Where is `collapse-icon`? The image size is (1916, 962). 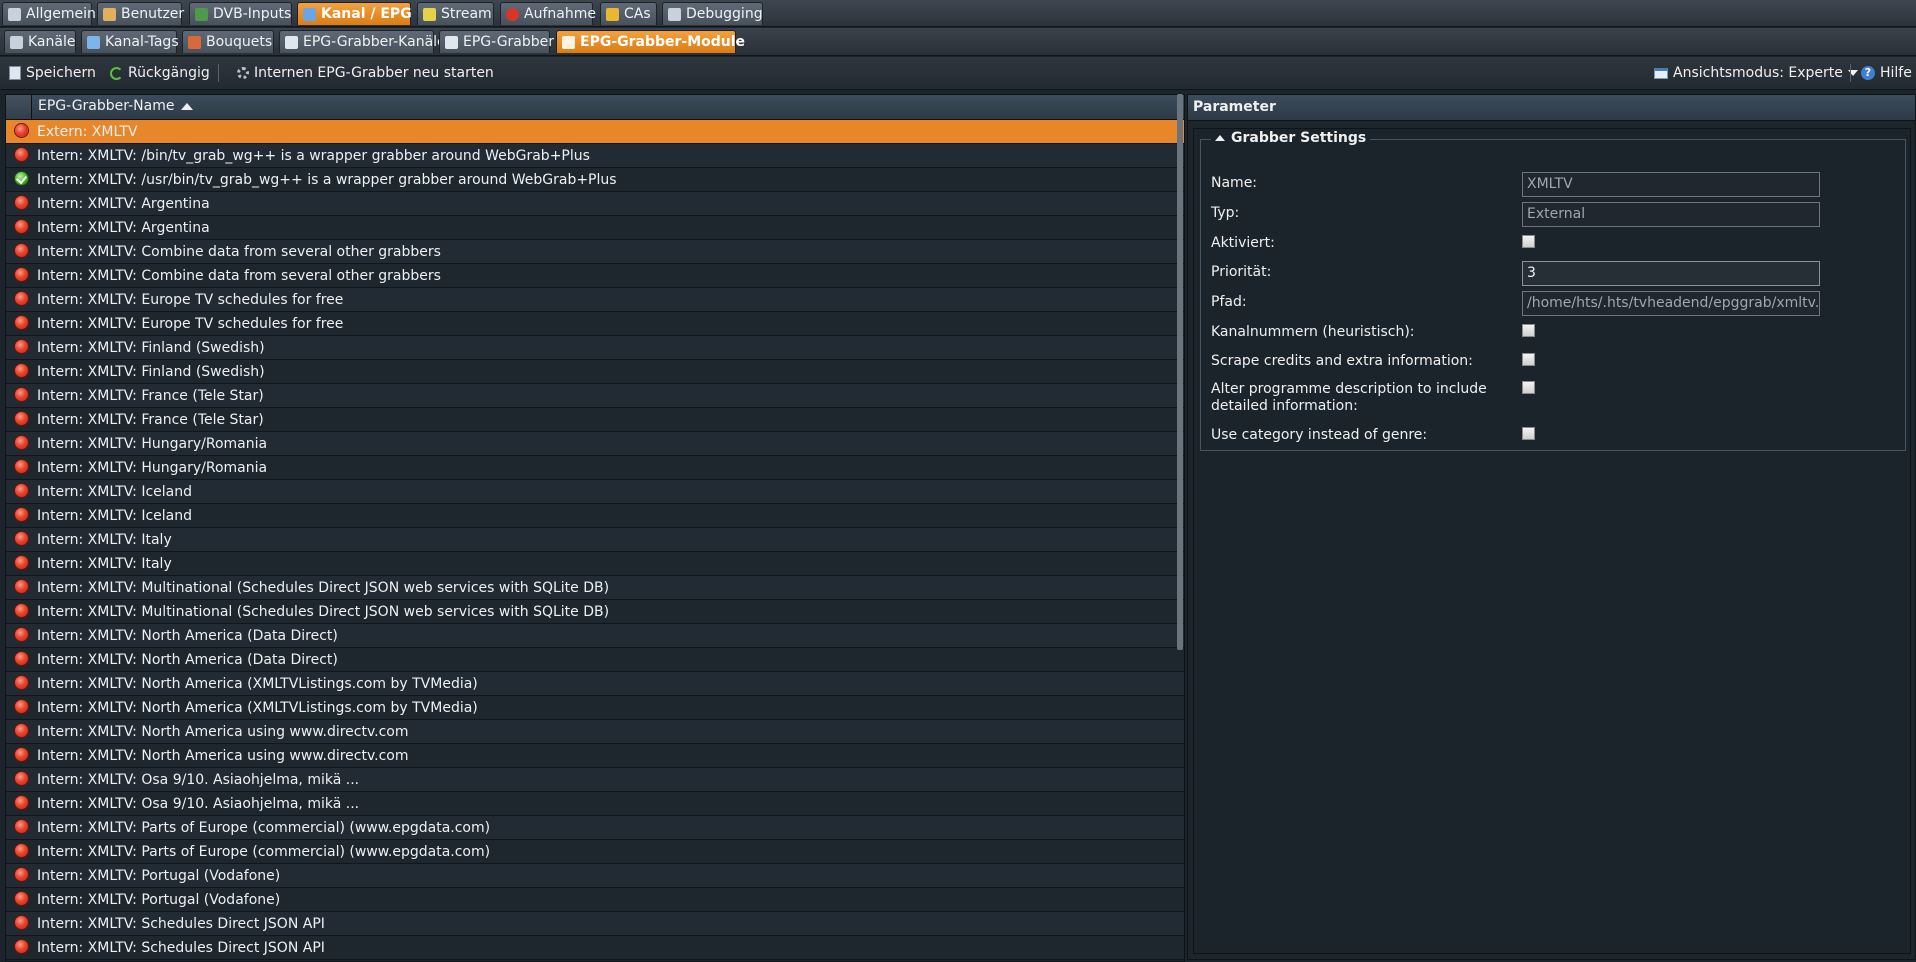 collapse-icon is located at coordinates (1220, 138).